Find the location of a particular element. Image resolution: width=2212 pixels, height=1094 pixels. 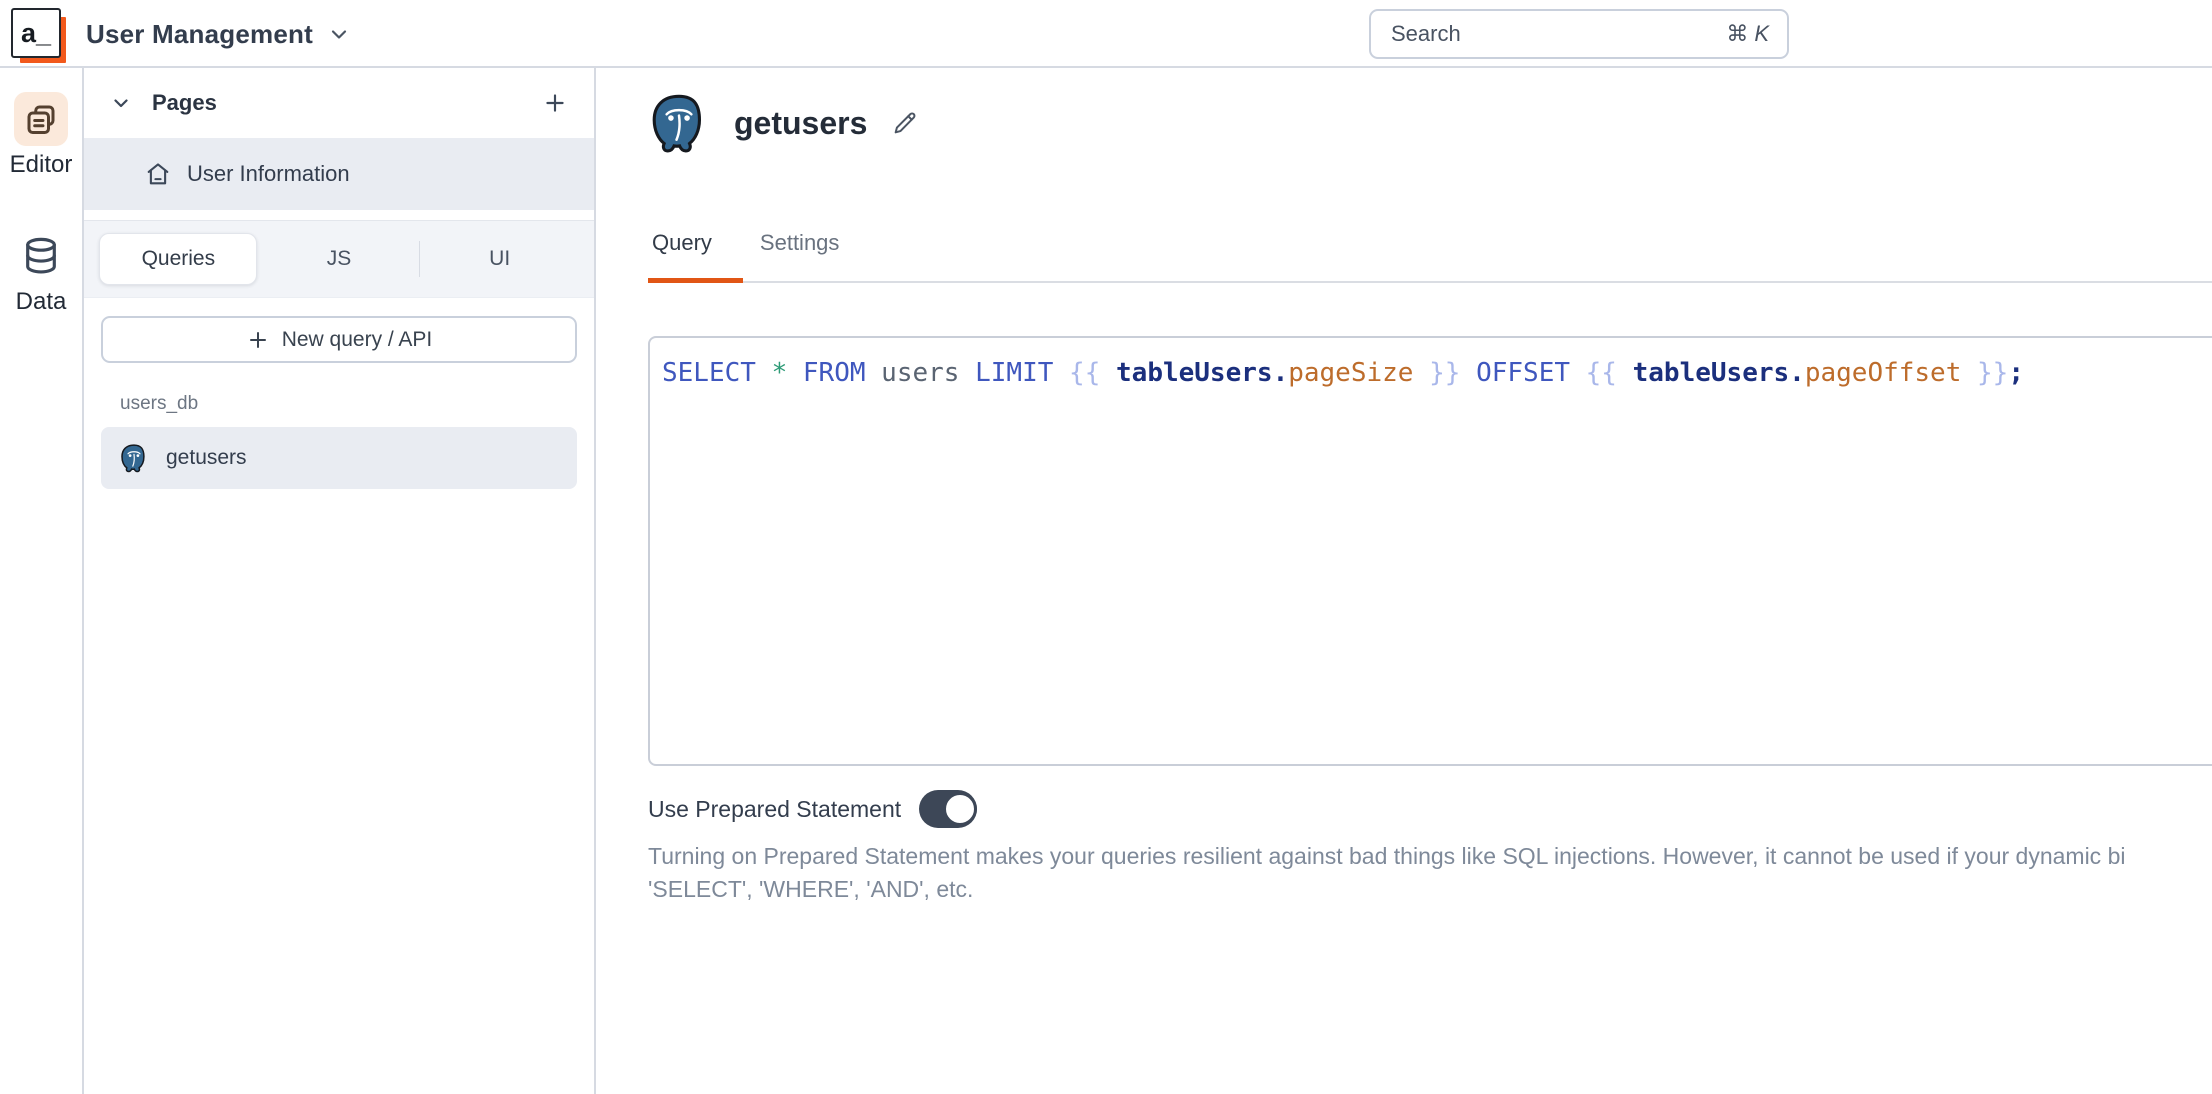

search-shortcut: ⌘ K is located at coordinates (1747, 33).